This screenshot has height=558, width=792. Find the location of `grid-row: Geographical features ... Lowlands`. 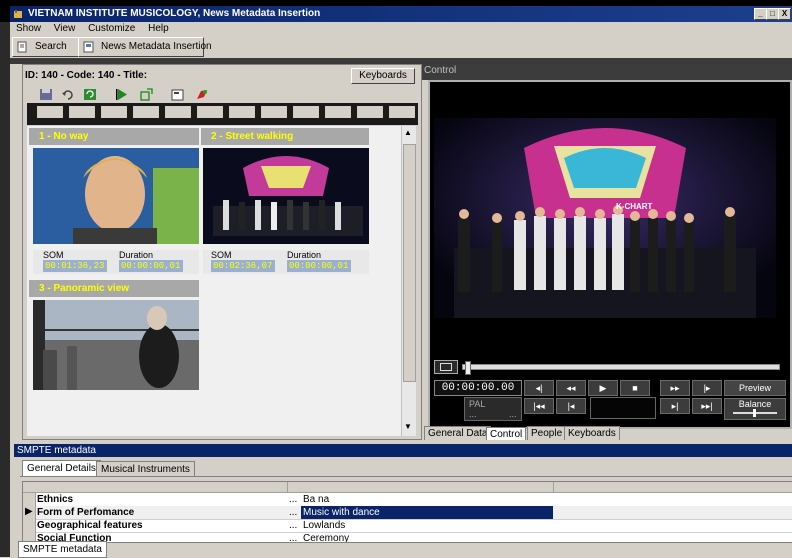

grid-row: Geographical features ... Lowlands is located at coordinates (407, 526).